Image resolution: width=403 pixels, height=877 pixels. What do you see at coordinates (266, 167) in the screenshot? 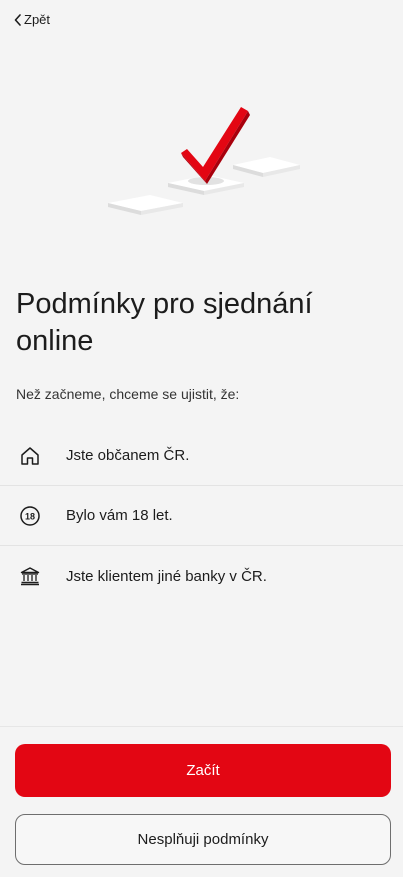
I see `tile-right` at bounding box center [266, 167].